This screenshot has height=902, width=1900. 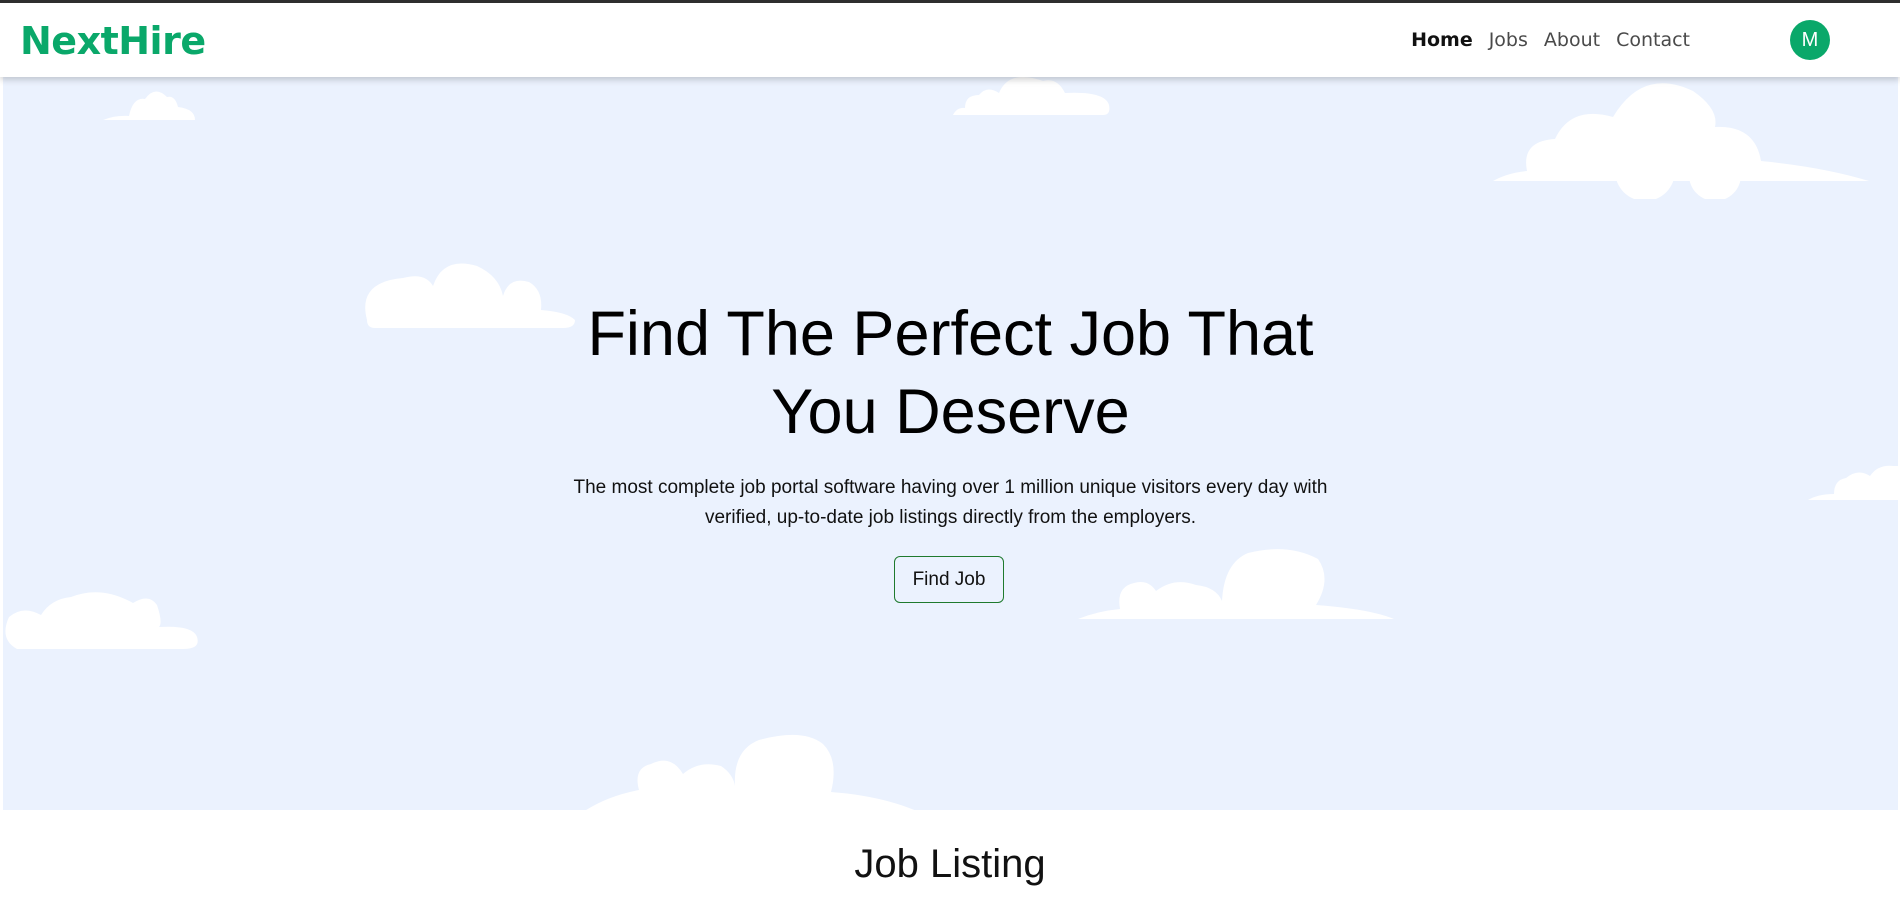 I want to click on job-listing-heading: Job Listing, so click(x=950, y=864).